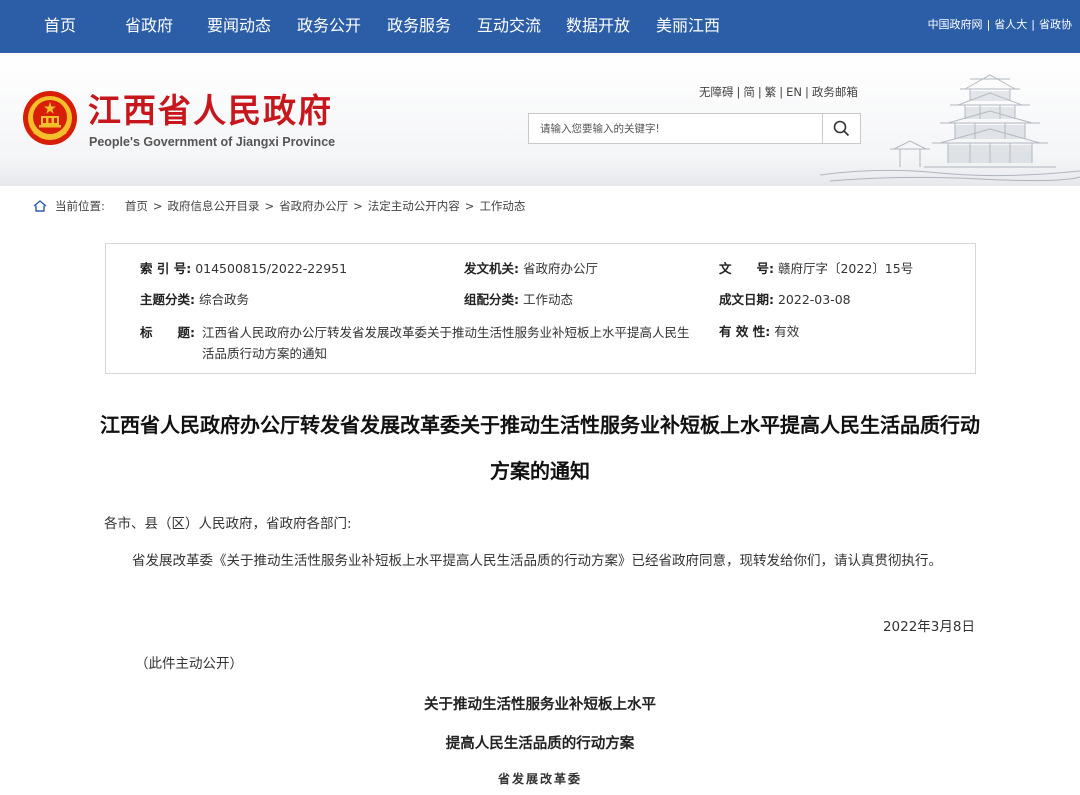 This screenshot has width=1080, height=795. What do you see at coordinates (540, 744) in the screenshot?
I see `plan-title-line-2: 提高人民生活品质的行动方案` at bounding box center [540, 744].